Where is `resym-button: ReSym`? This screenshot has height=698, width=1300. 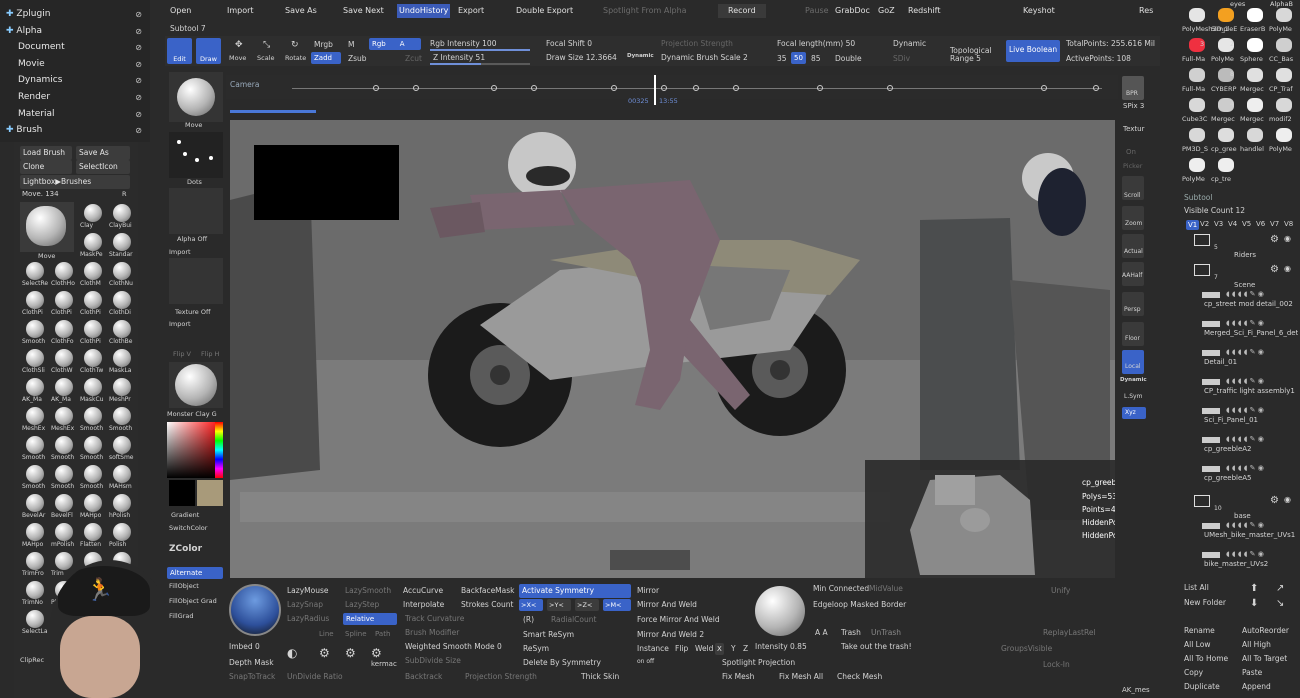 resym-button: ReSym is located at coordinates (536, 648).